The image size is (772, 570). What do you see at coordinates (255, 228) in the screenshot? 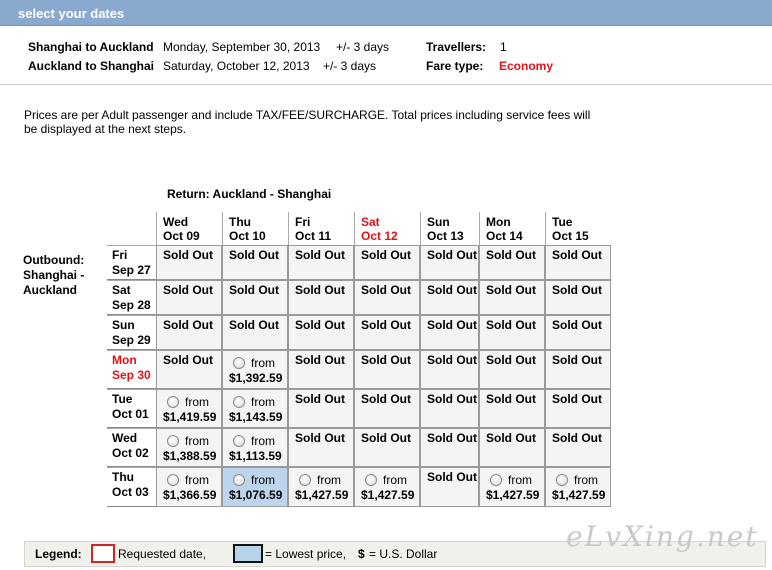
I see `return-date-header: Thu Oct 10` at bounding box center [255, 228].